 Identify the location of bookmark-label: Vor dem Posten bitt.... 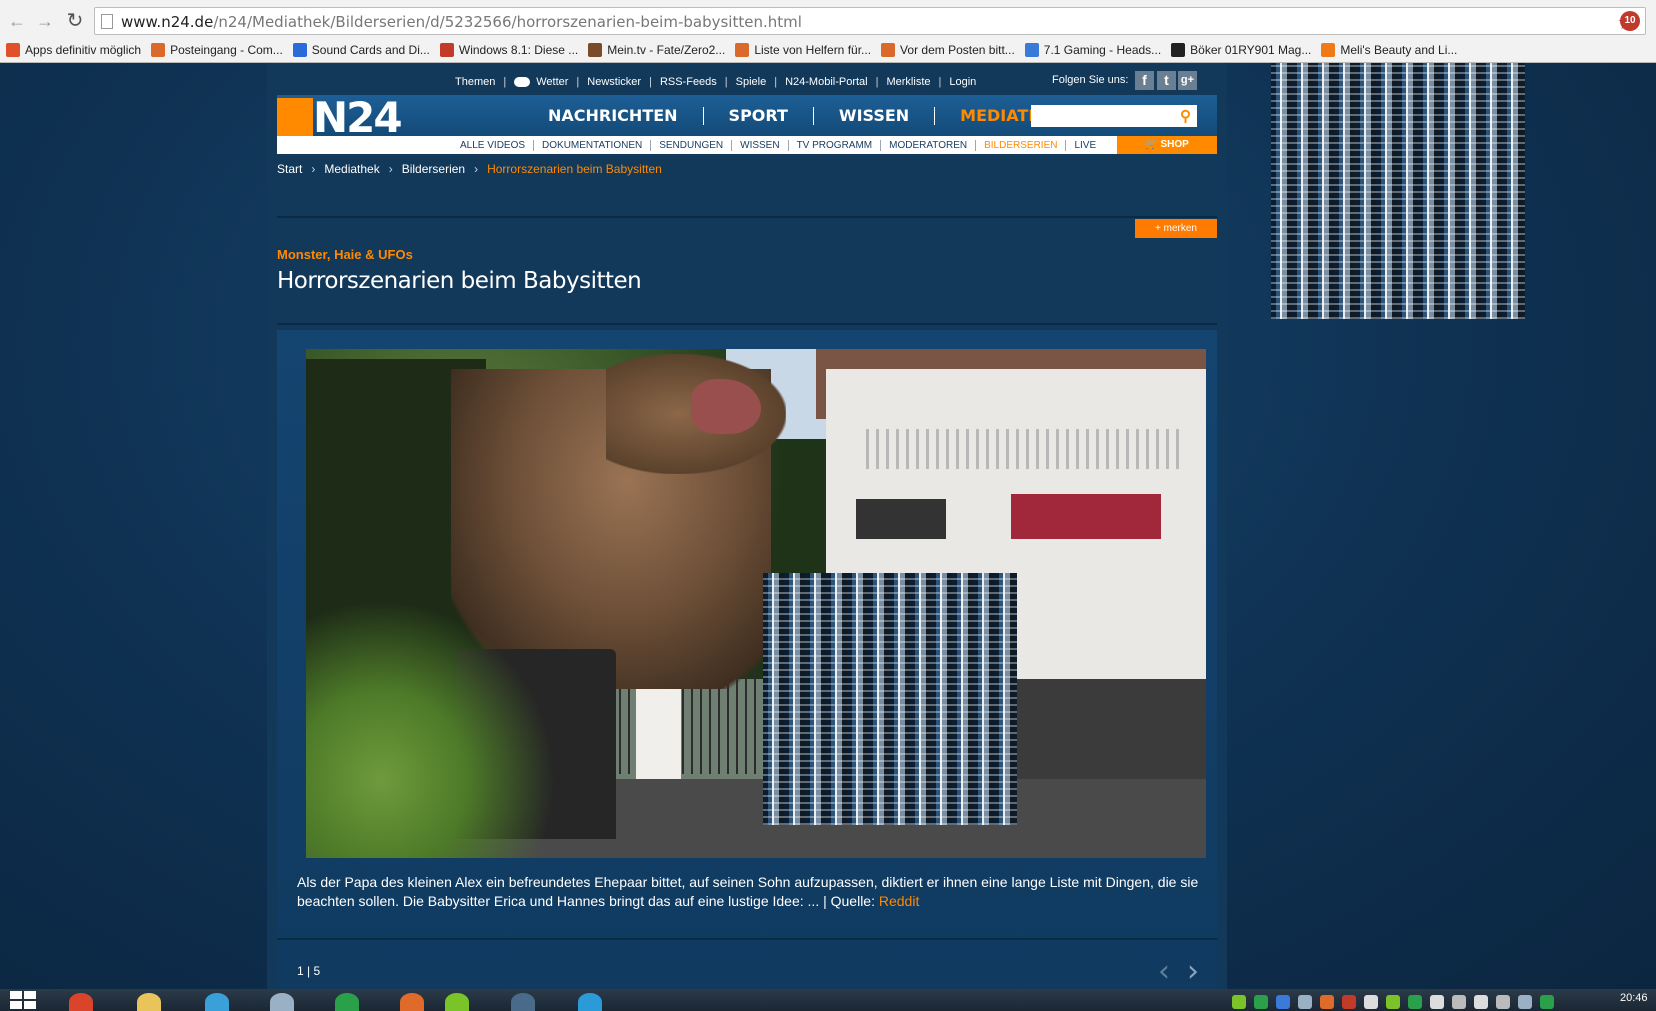
(957, 50).